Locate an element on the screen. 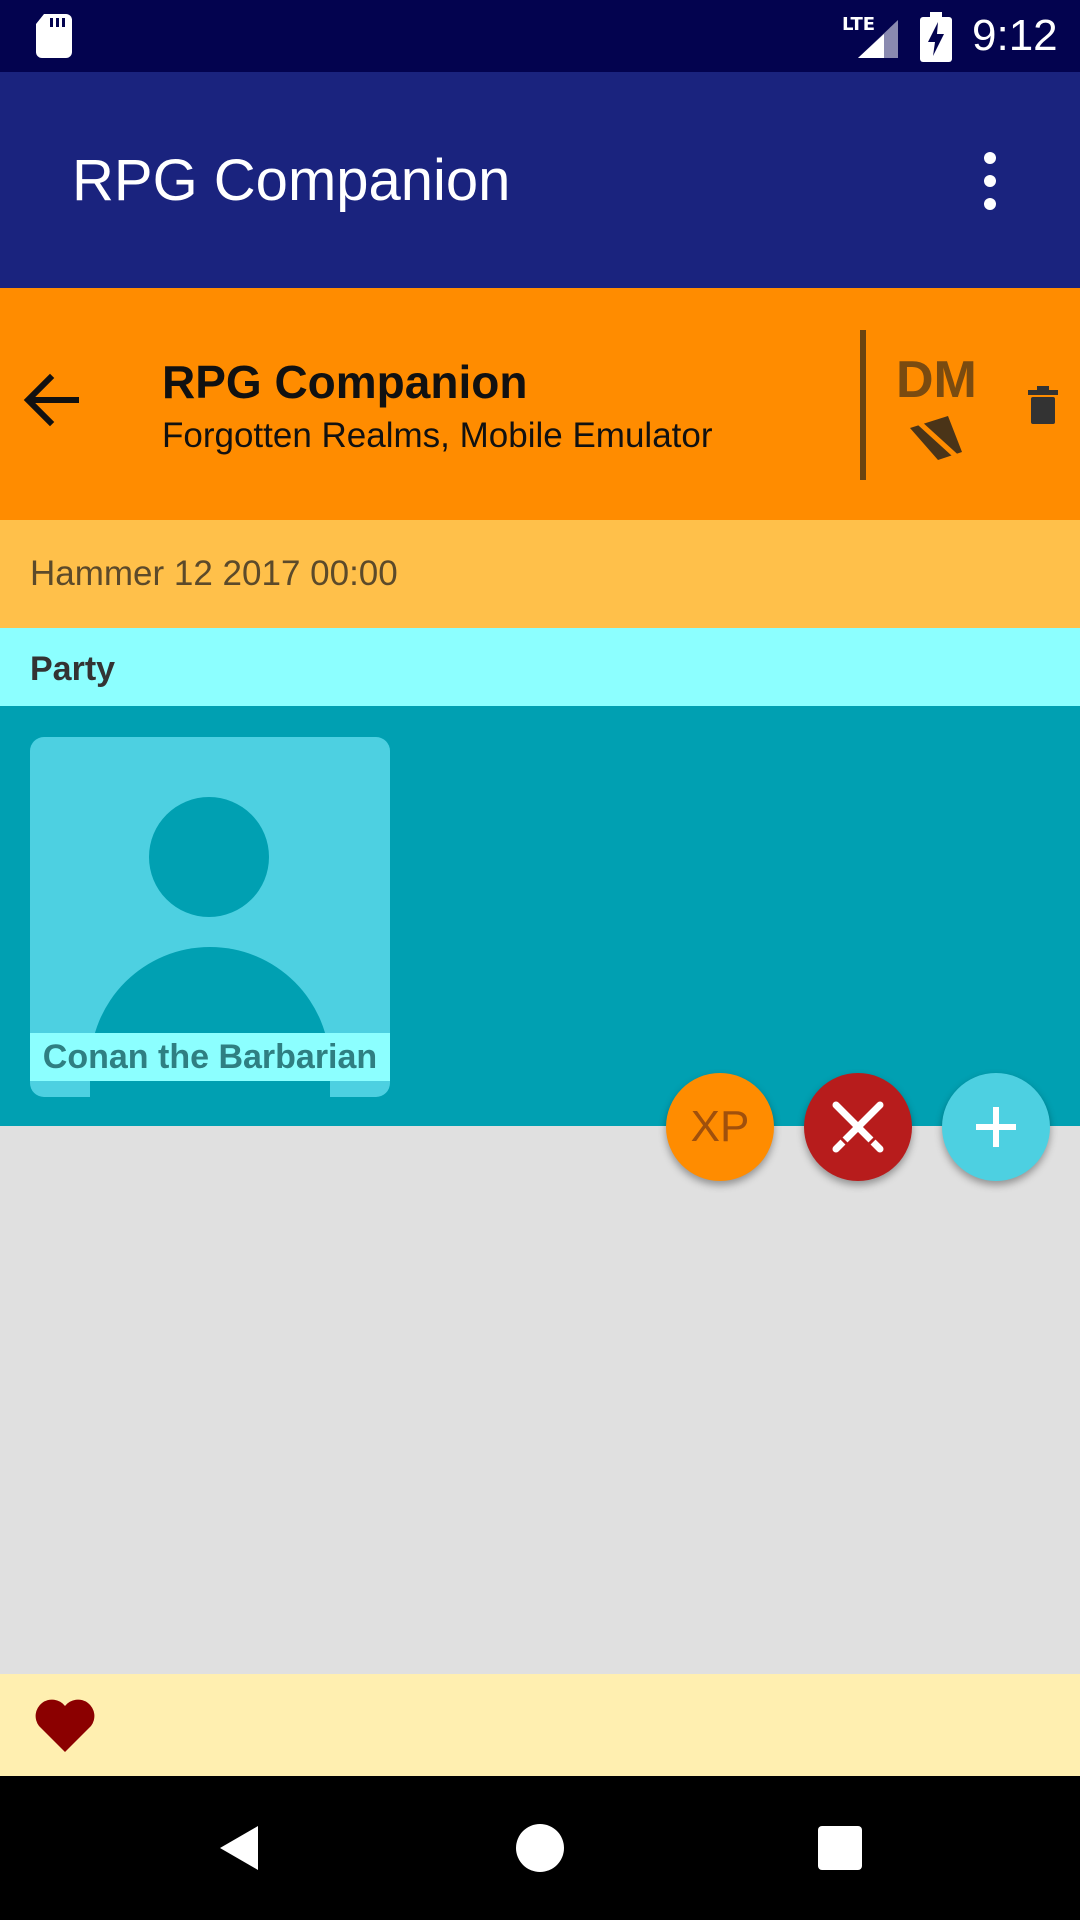 The image size is (1080, 1920). nav-back-icon is located at coordinates (240, 1848).